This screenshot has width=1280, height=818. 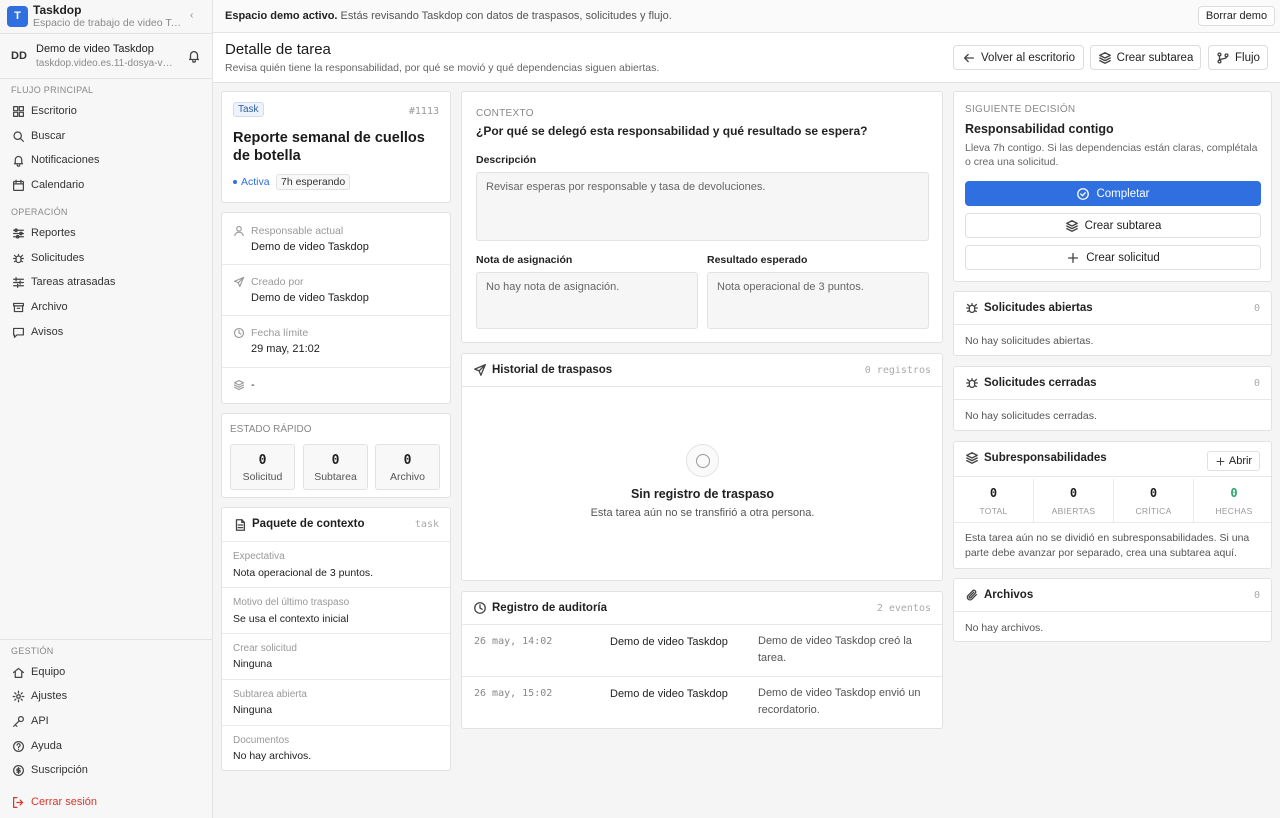 I want to click on stat-label: Subtarea, so click(x=335, y=477).